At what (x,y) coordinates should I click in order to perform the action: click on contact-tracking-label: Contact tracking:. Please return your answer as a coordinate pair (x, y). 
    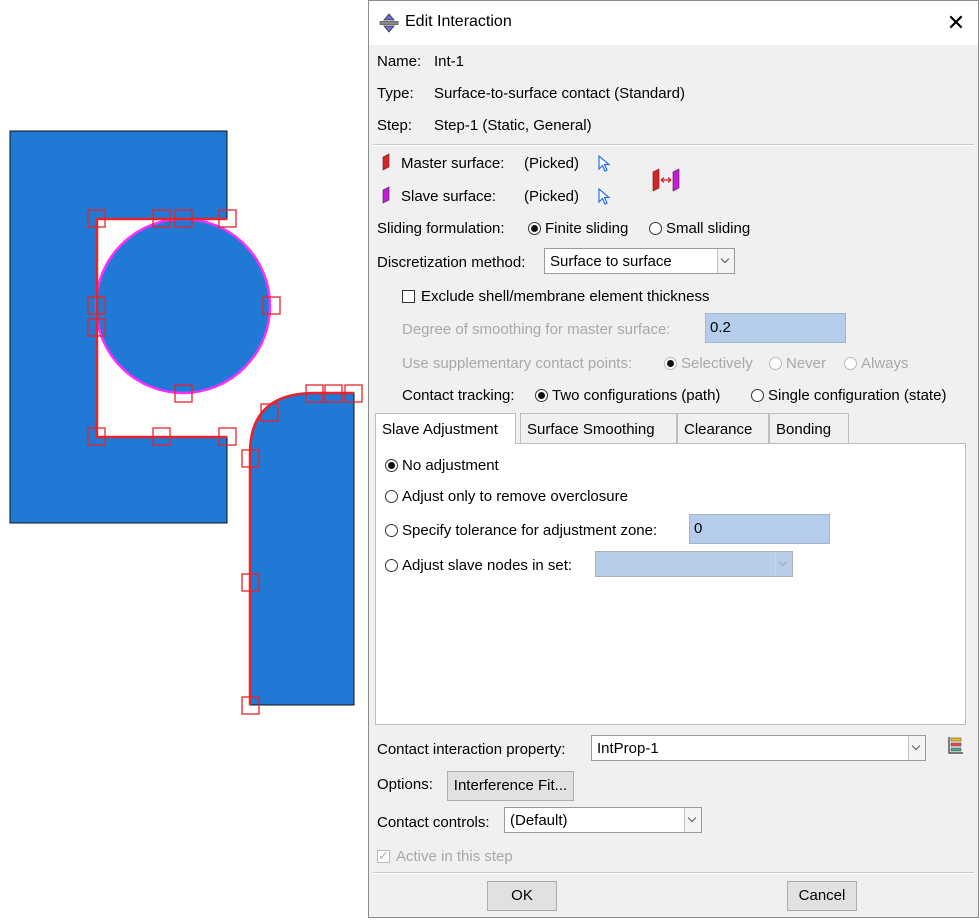
    Looking at the image, I should click on (458, 395).